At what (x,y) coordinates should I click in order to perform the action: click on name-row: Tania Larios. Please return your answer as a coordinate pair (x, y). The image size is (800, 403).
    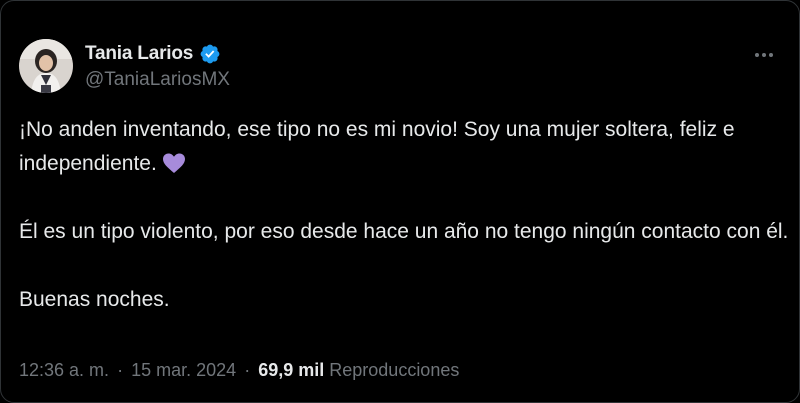
    Looking at the image, I should click on (157, 54).